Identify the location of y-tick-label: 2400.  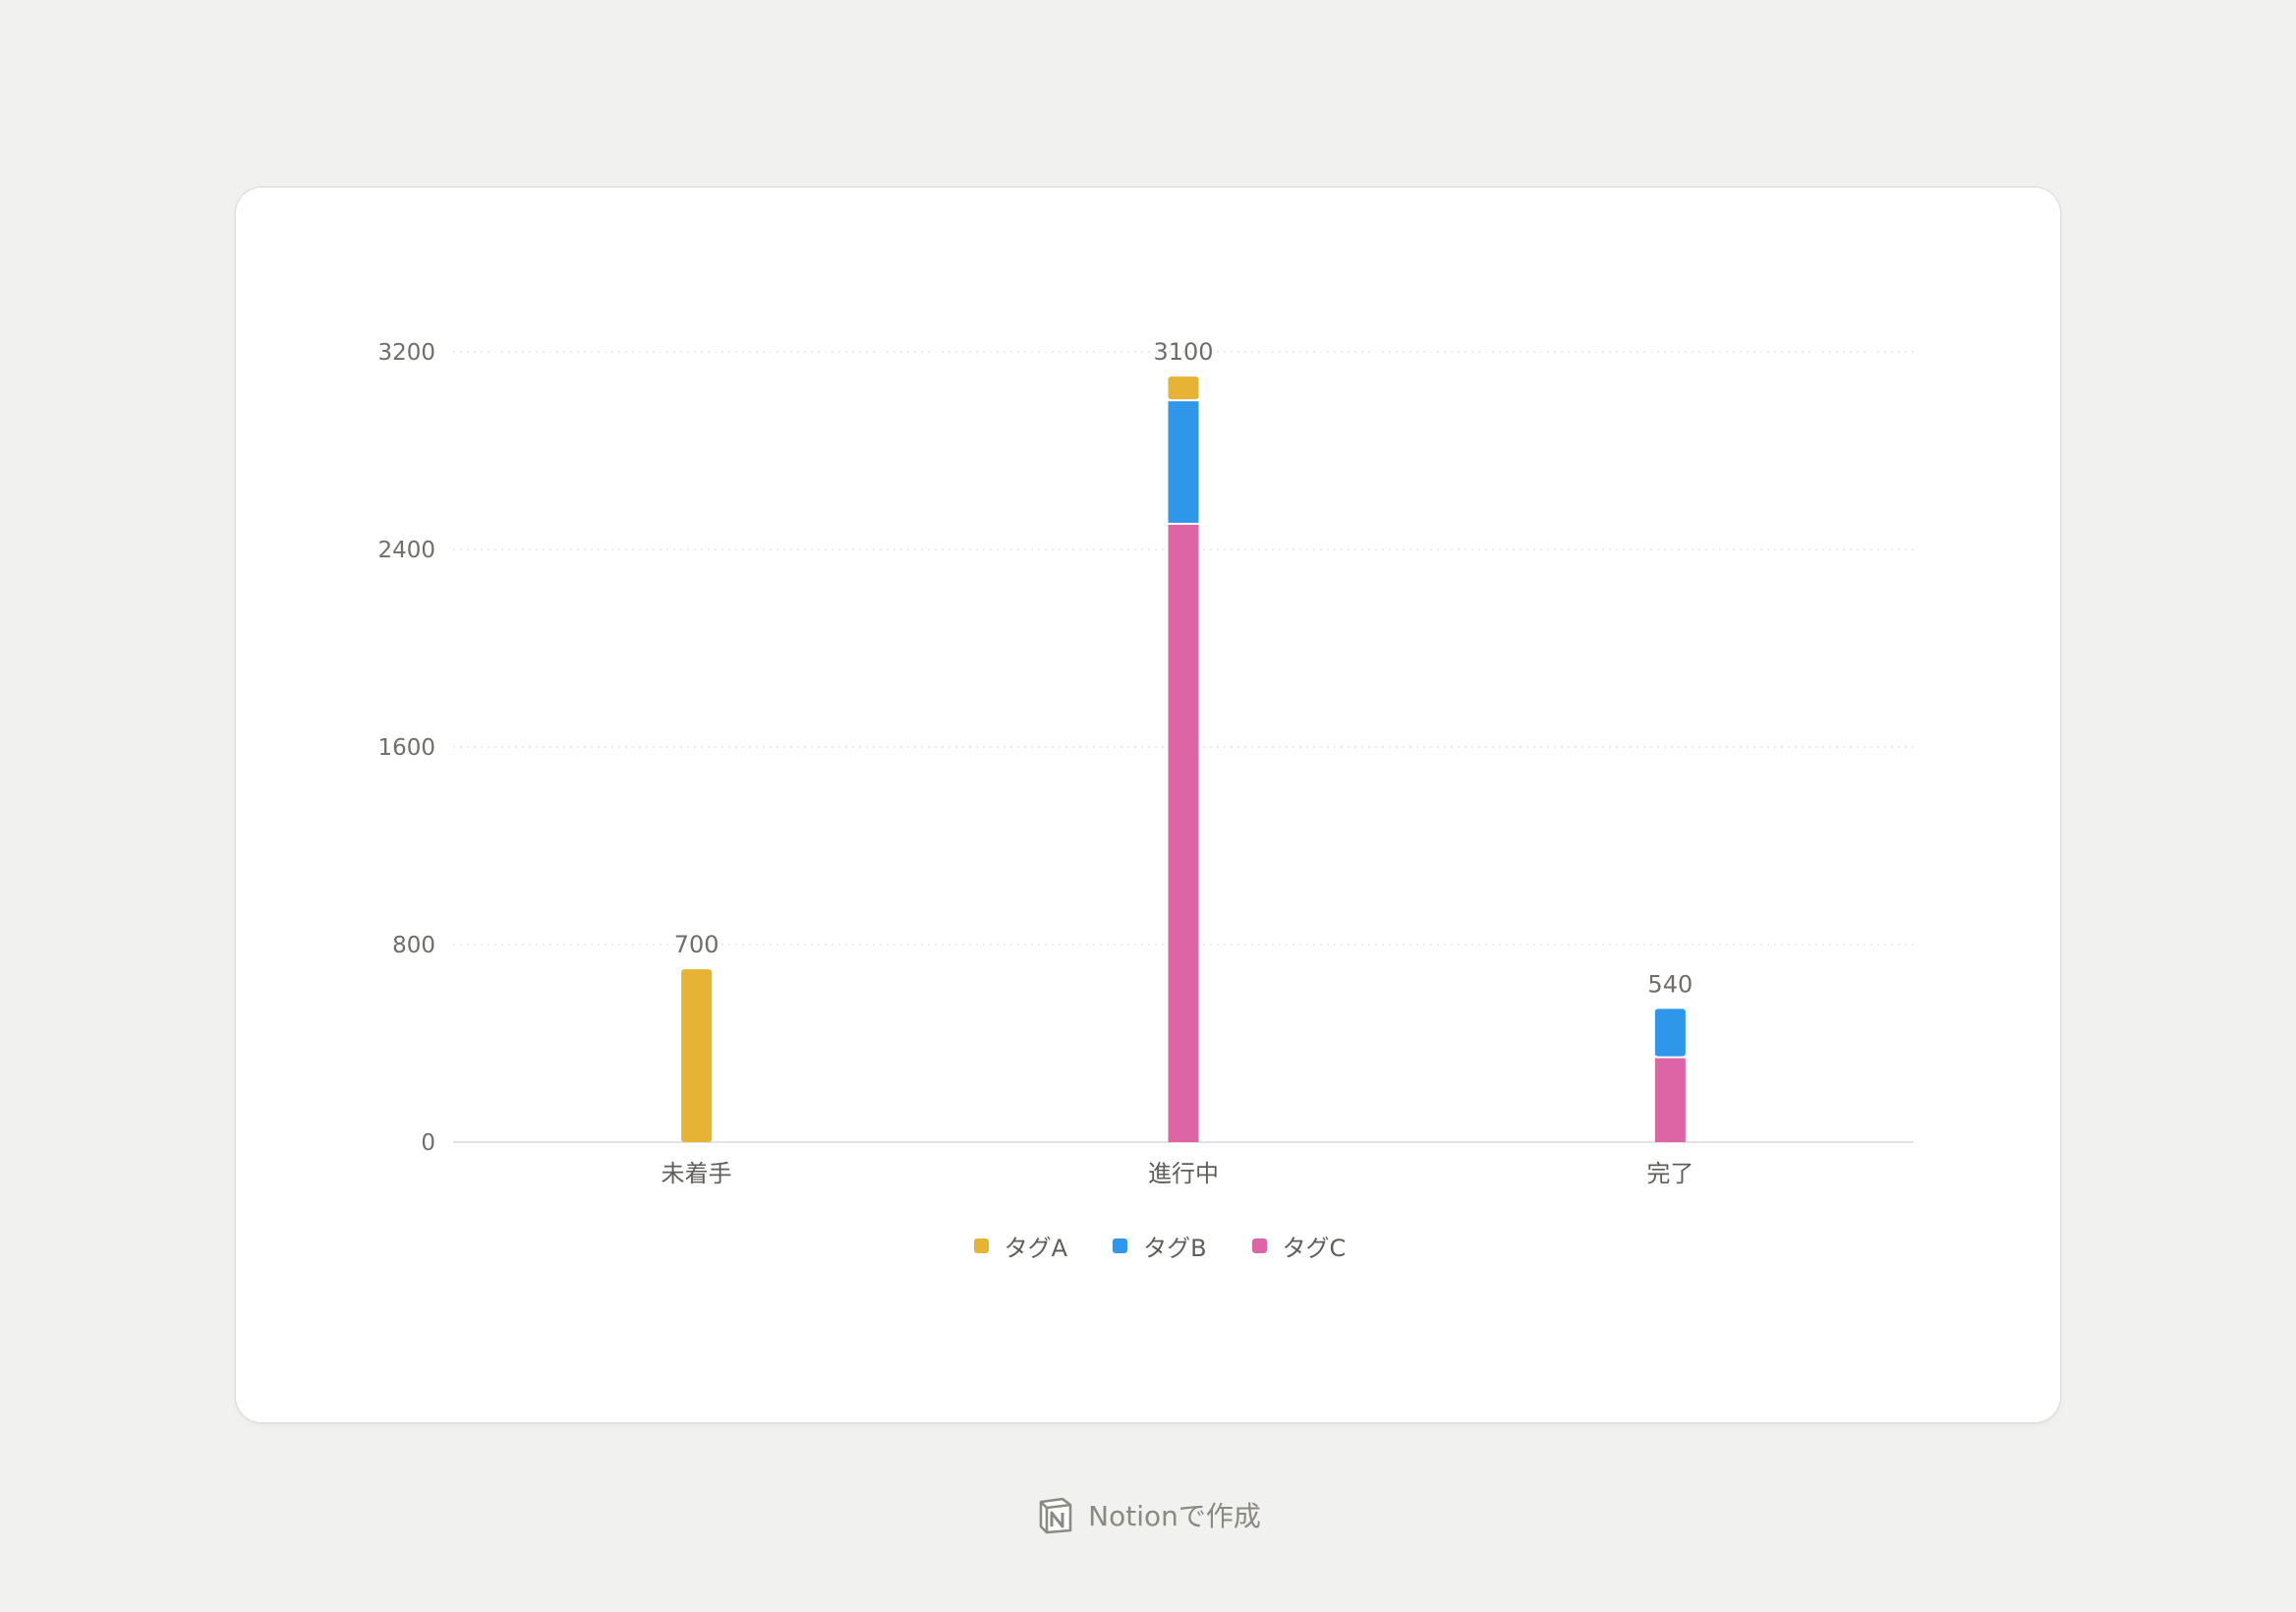
(406, 550).